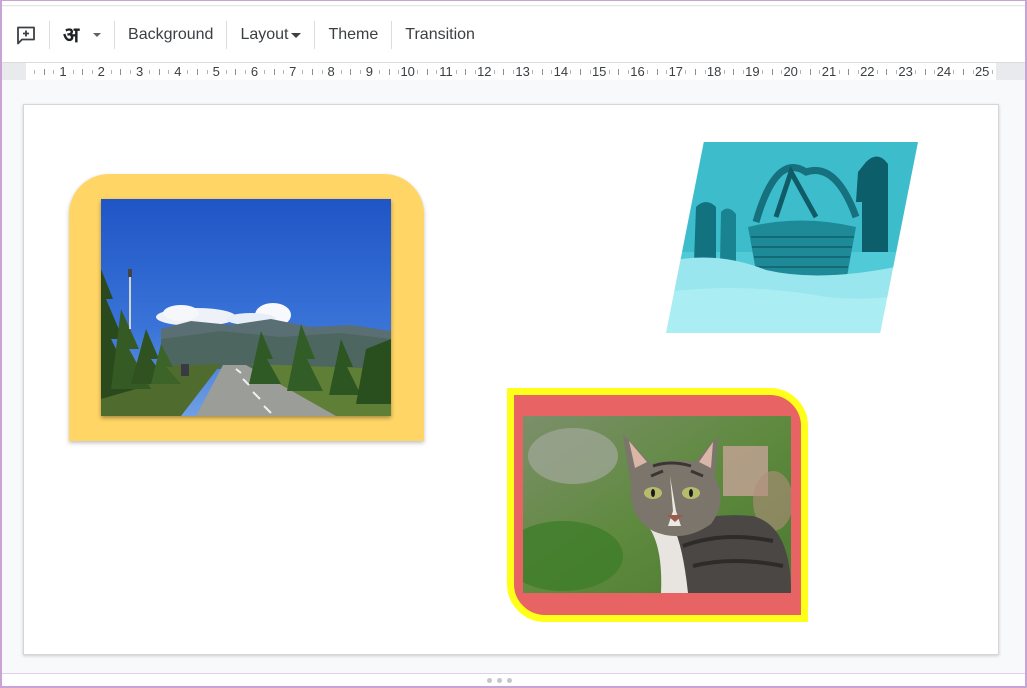 This screenshot has width=1027, height=688. I want to click on ruler-label: 23, so click(905, 71).